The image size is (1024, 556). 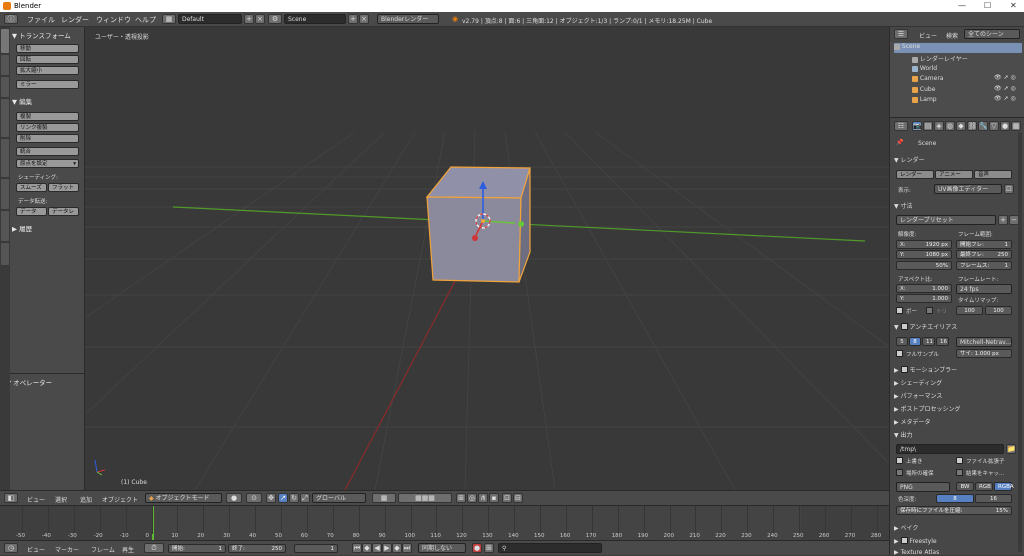 I want to click on tab-misc, so click(x=5, y=226).